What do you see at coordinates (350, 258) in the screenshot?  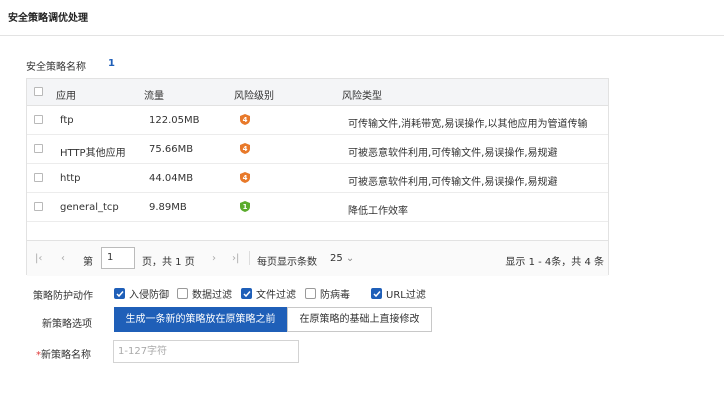 I see `chevron-down-icon: ⌄` at bounding box center [350, 258].